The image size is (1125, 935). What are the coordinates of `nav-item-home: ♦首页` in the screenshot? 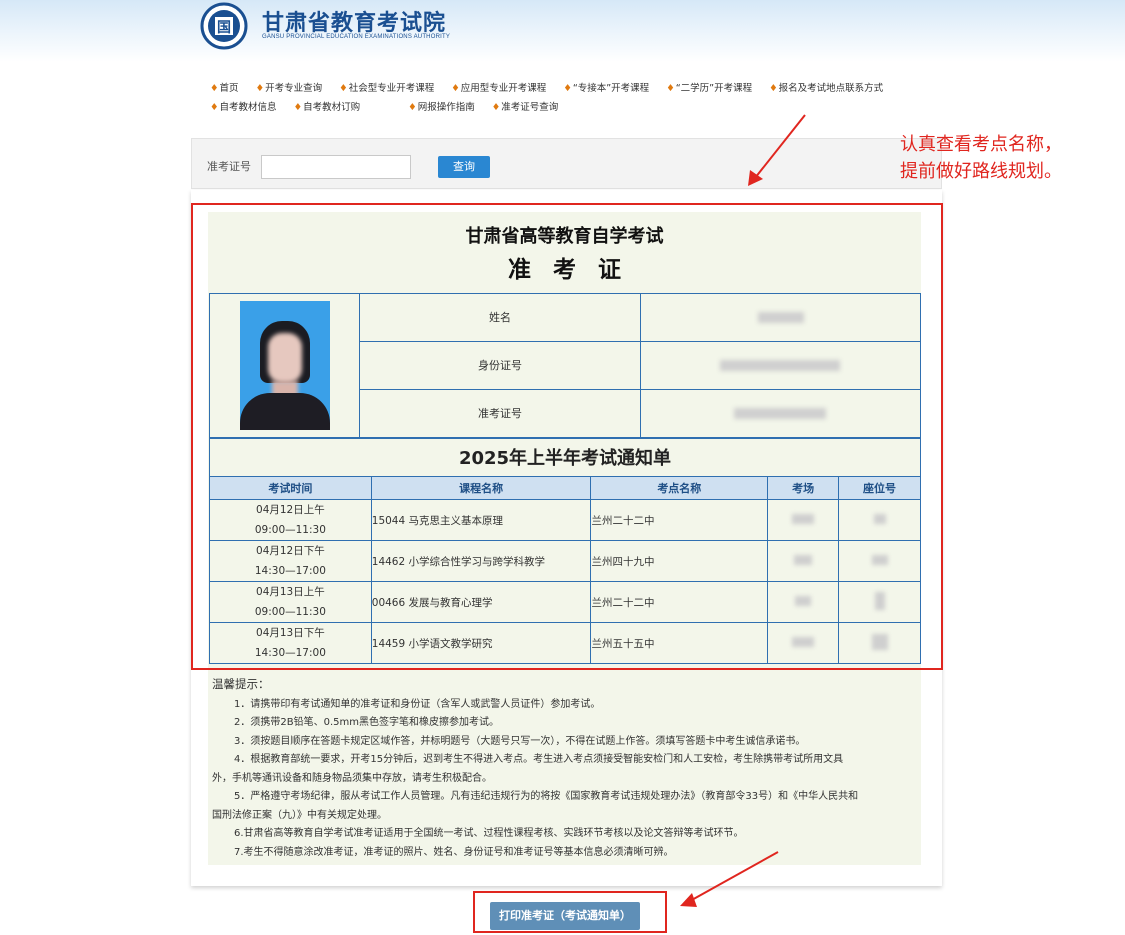 It's located at (228, 88).